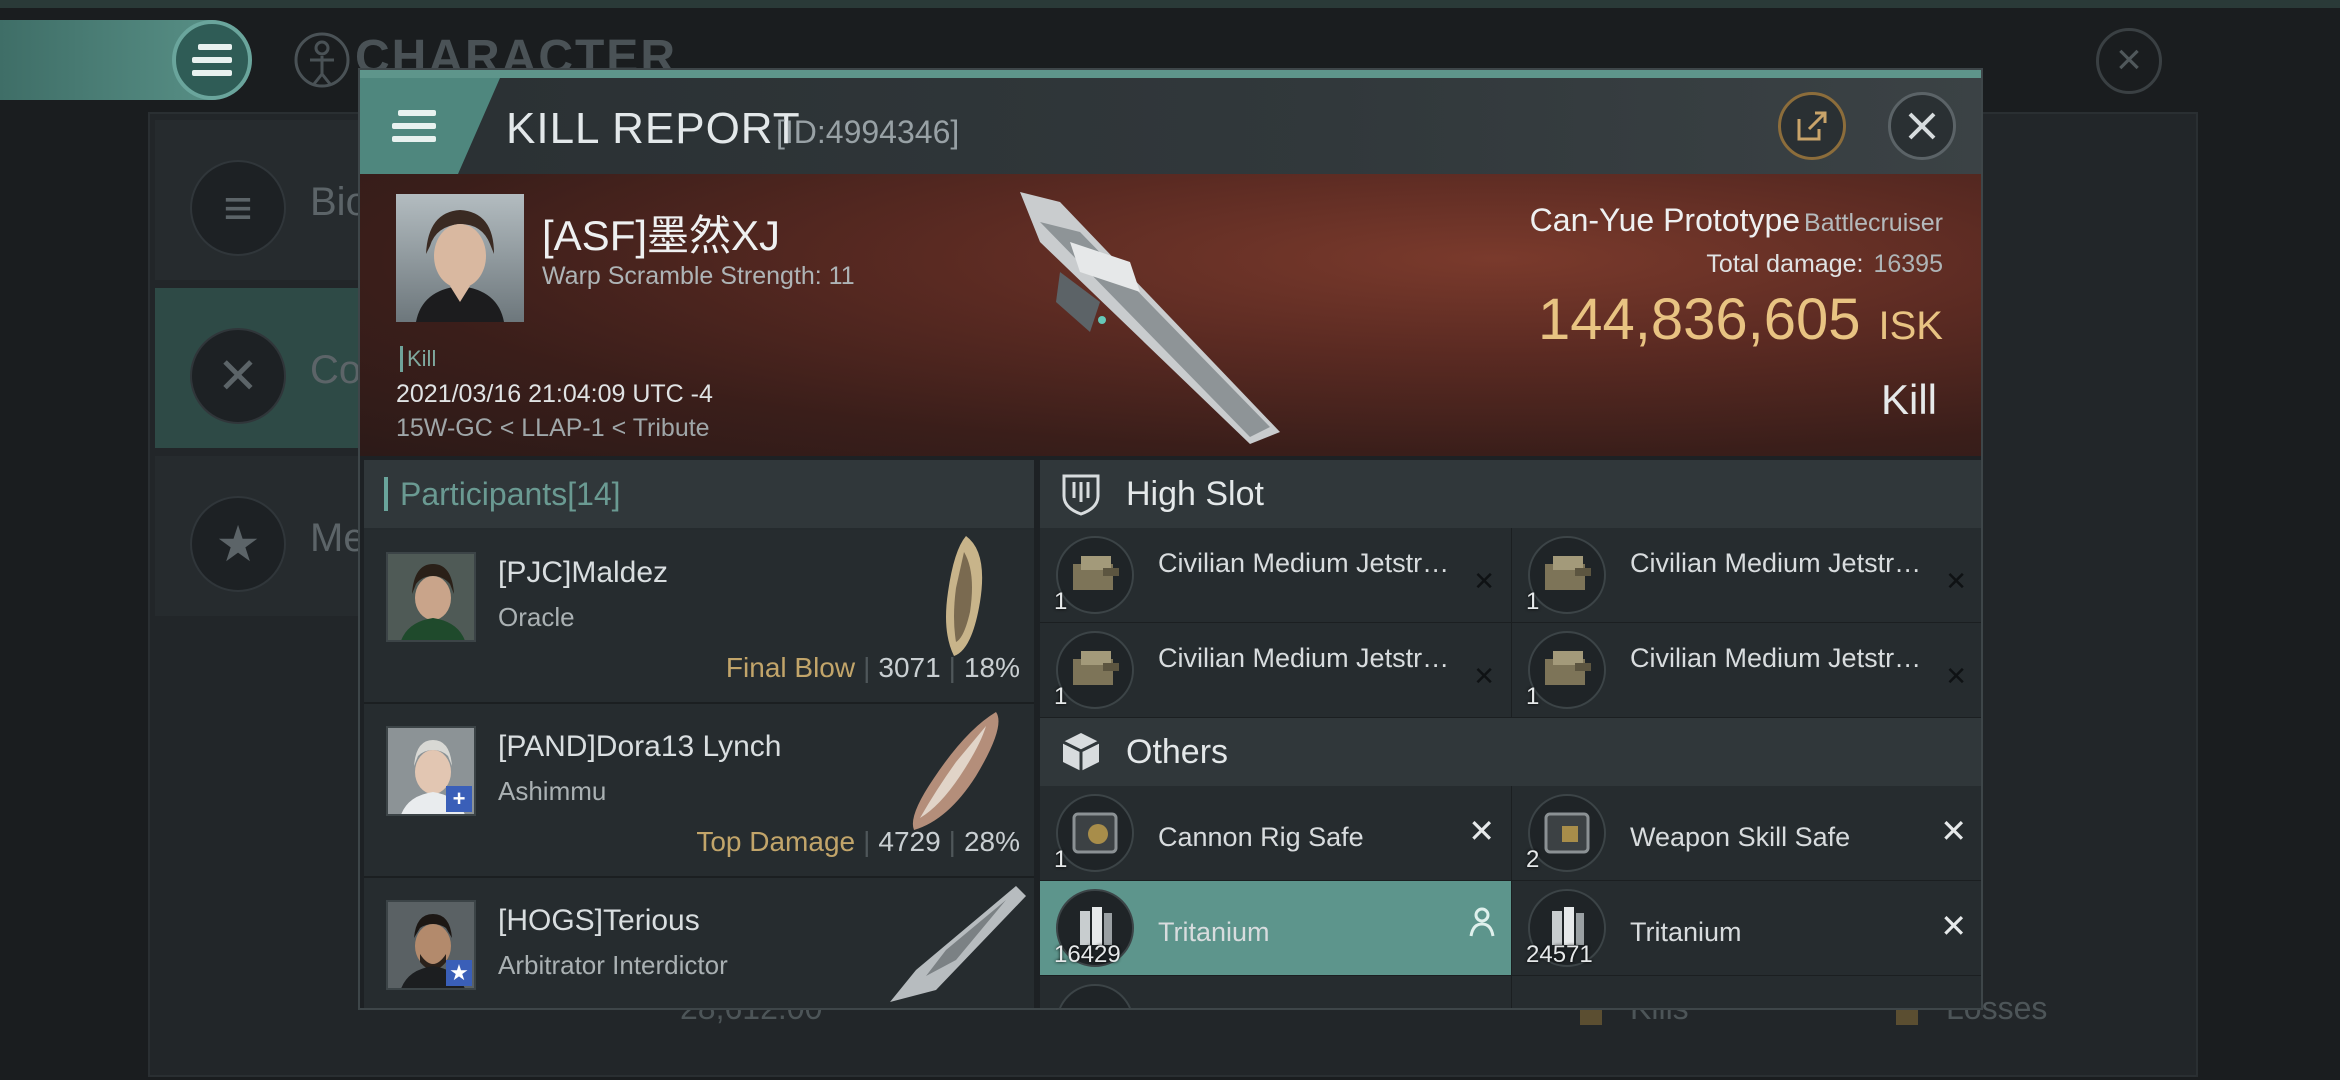 The height and width of the screenshot is (1080, 2340). What do you see at coordinates (238, 208) in the screenshot?
I see `list-icon: ≡` at bounding box center [238, 208].